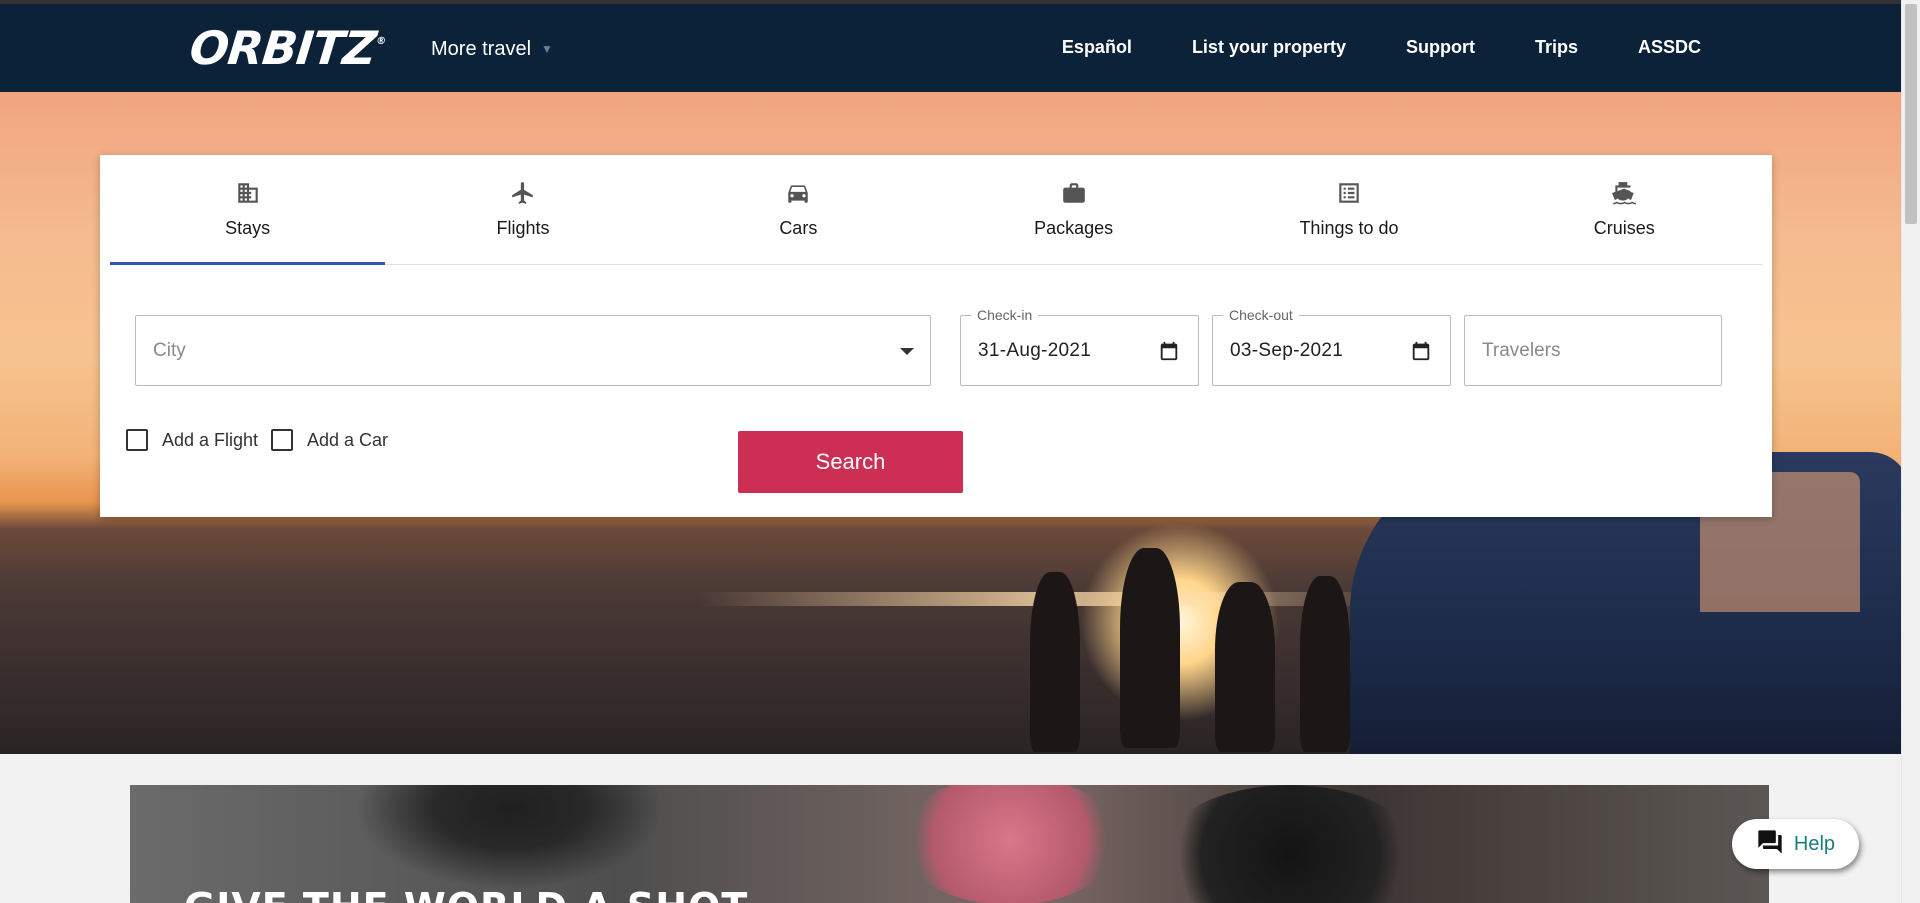  Describe the element at coordinates (533, 350) in the screenshot. I see `city-select: City` at that location.